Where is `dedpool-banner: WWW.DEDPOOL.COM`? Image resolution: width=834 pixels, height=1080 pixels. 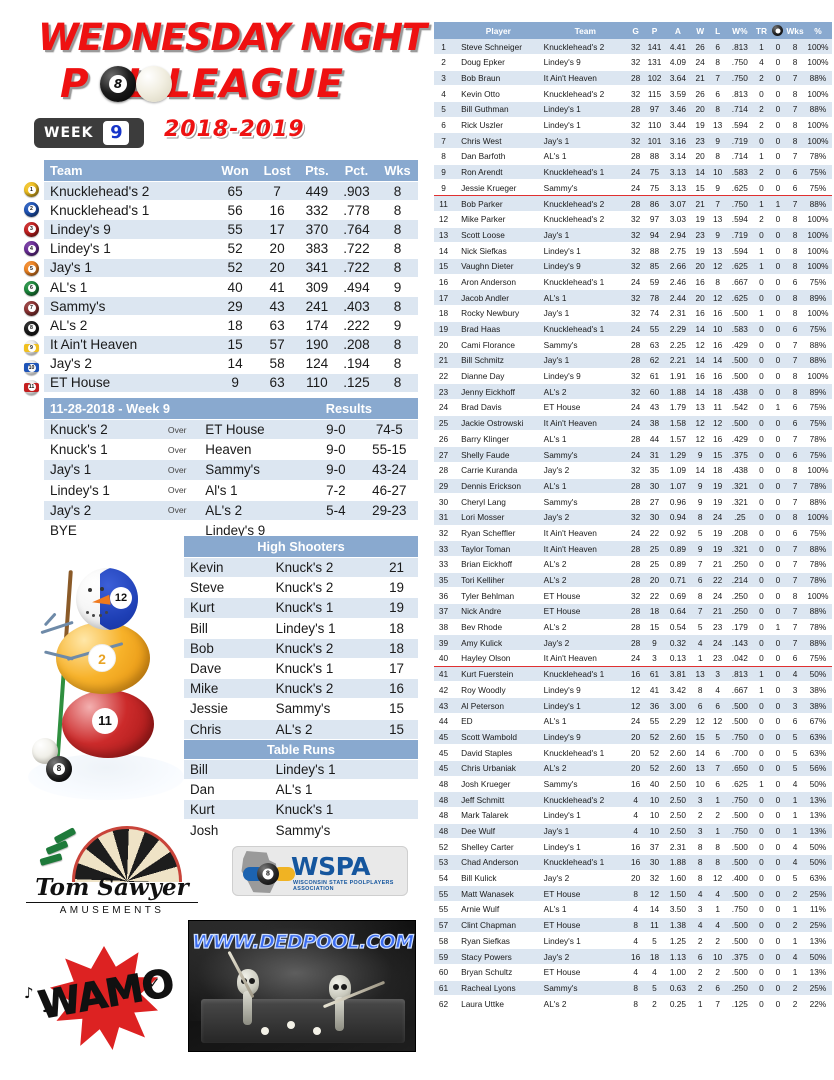
dedpool-banner: WWW.DEDPOOL.COM is located at coordinates (302, 986).